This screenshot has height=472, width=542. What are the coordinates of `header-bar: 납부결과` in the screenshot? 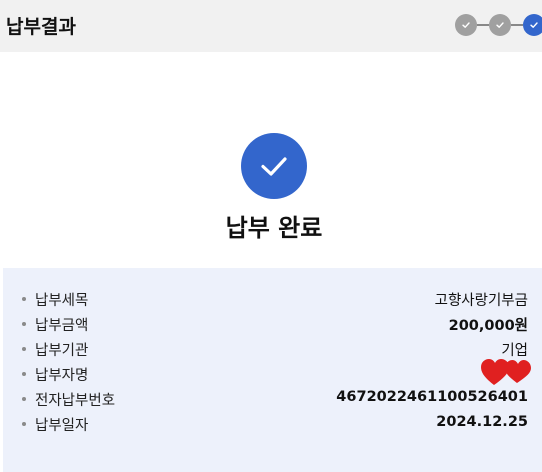 It's located at (271, 26).